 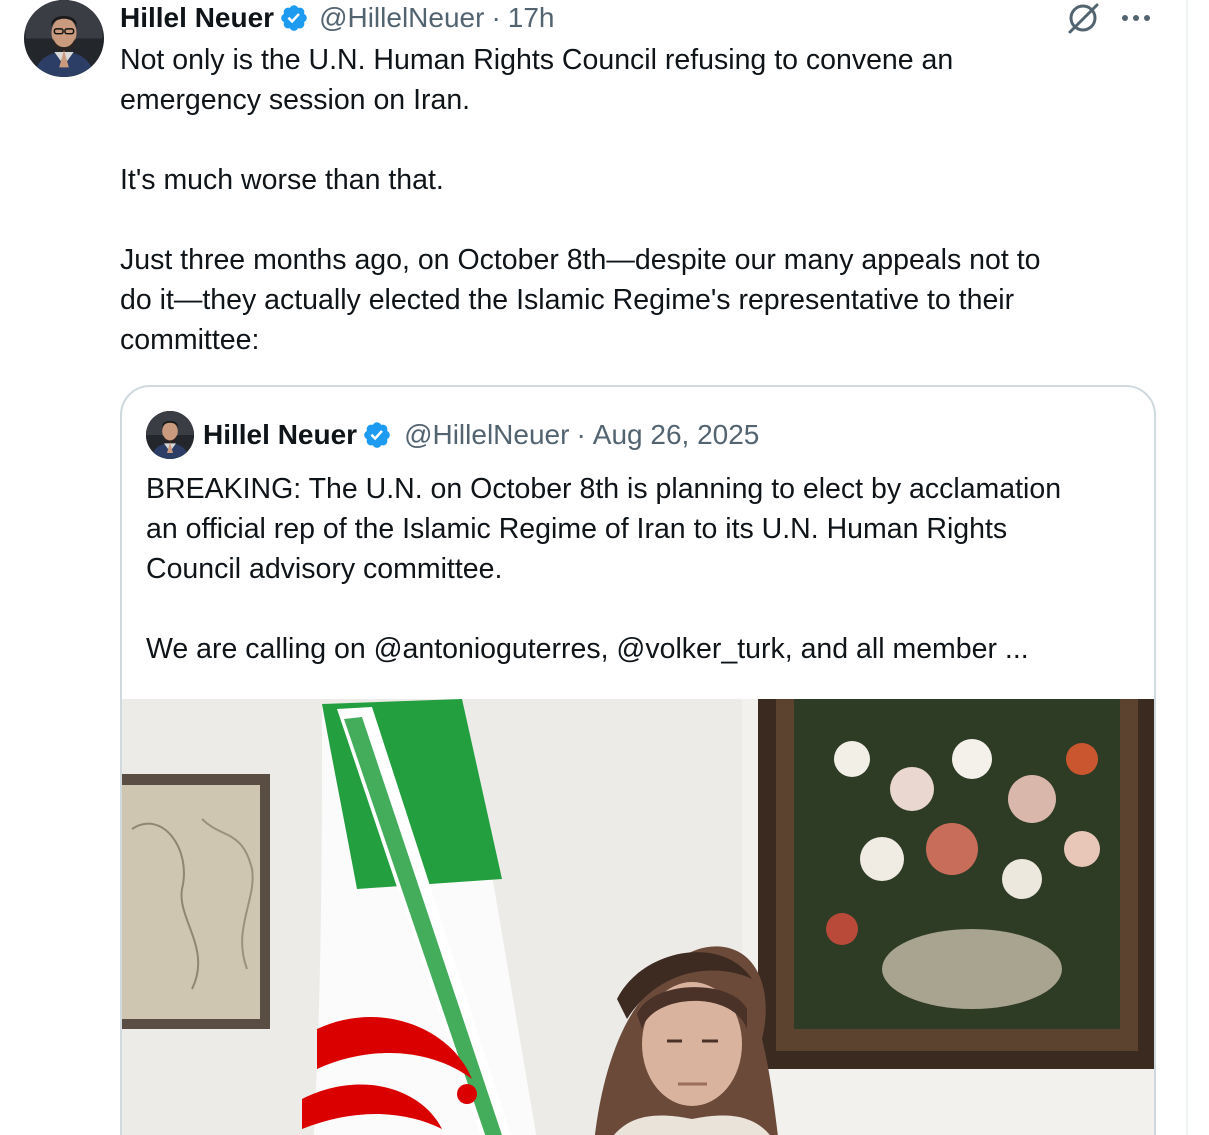 I want to click on wall-map, so click(x=196, y=901).